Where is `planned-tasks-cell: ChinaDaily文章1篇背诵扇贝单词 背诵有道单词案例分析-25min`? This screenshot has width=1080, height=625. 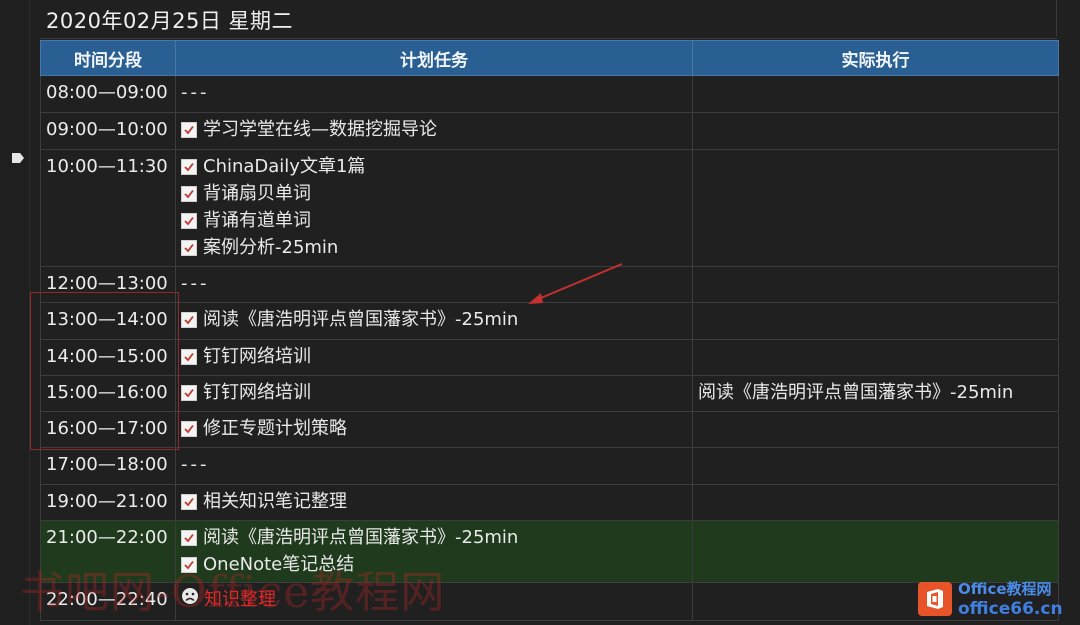 planned-tasks-cell: ChinaDaily文章1篇背诵扇贝单词 背诵有道单词案例分析-25min is located at coordinates (434, 208).